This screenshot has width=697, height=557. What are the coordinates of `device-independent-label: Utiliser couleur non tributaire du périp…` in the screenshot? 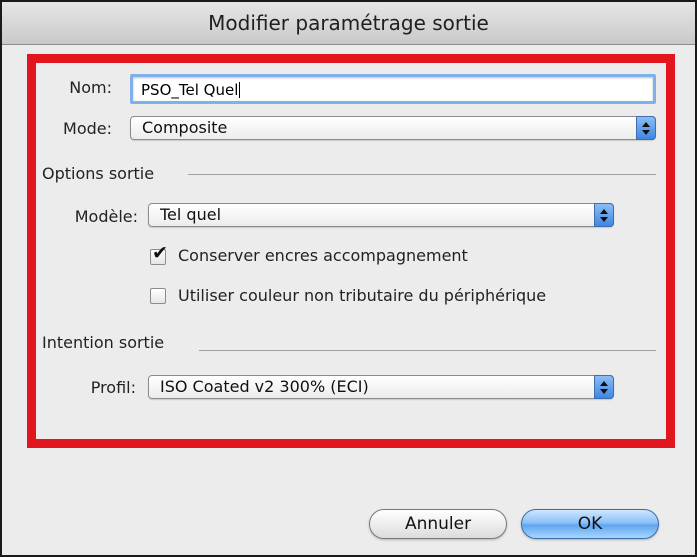 It's located at (362, 295).